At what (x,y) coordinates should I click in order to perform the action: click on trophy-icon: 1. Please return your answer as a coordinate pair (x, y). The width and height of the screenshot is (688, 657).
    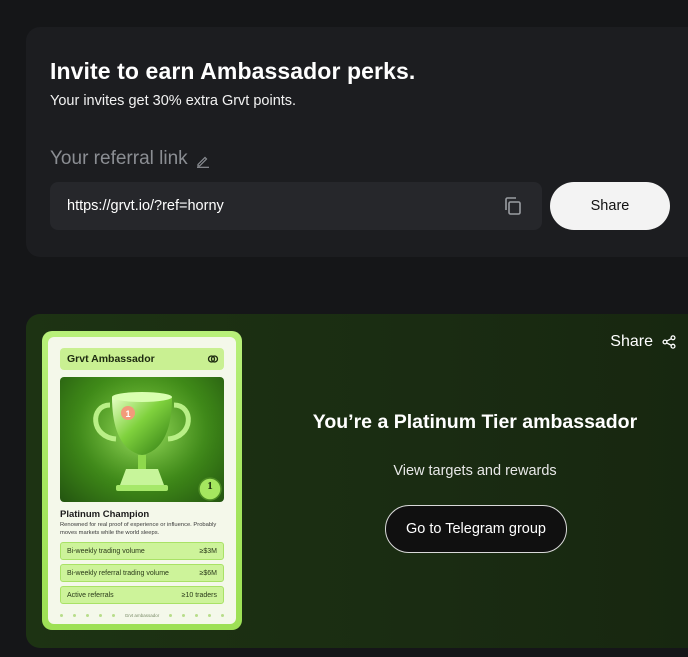
    Looking at the image, I should click on (142, 439).